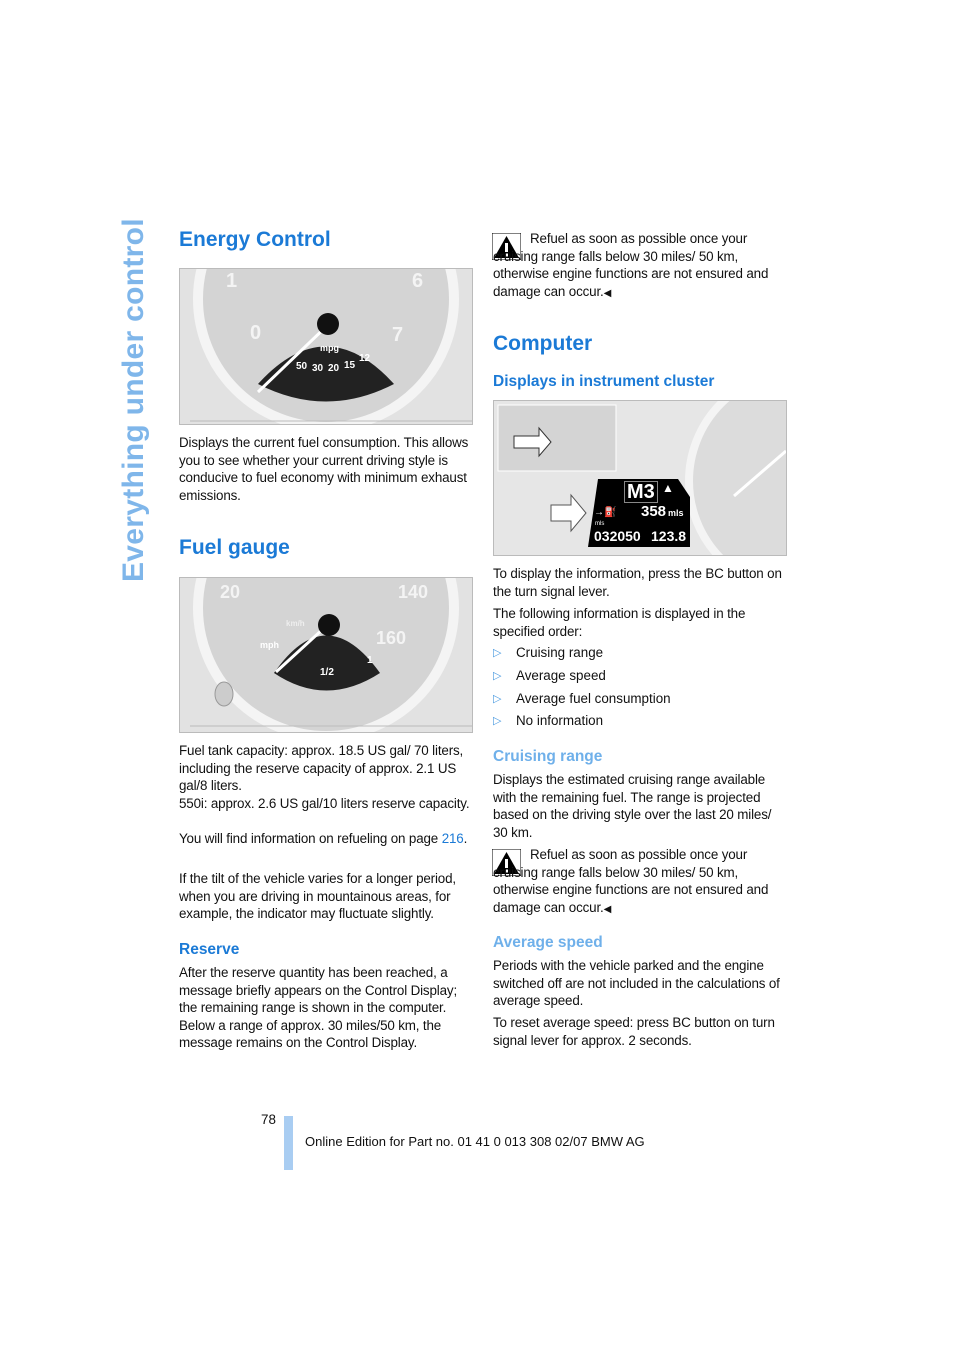 The width and height of the screenshot is (954, 1351). I want to click on heading-displays: Displays in instrument cluster, so click(604, 381).